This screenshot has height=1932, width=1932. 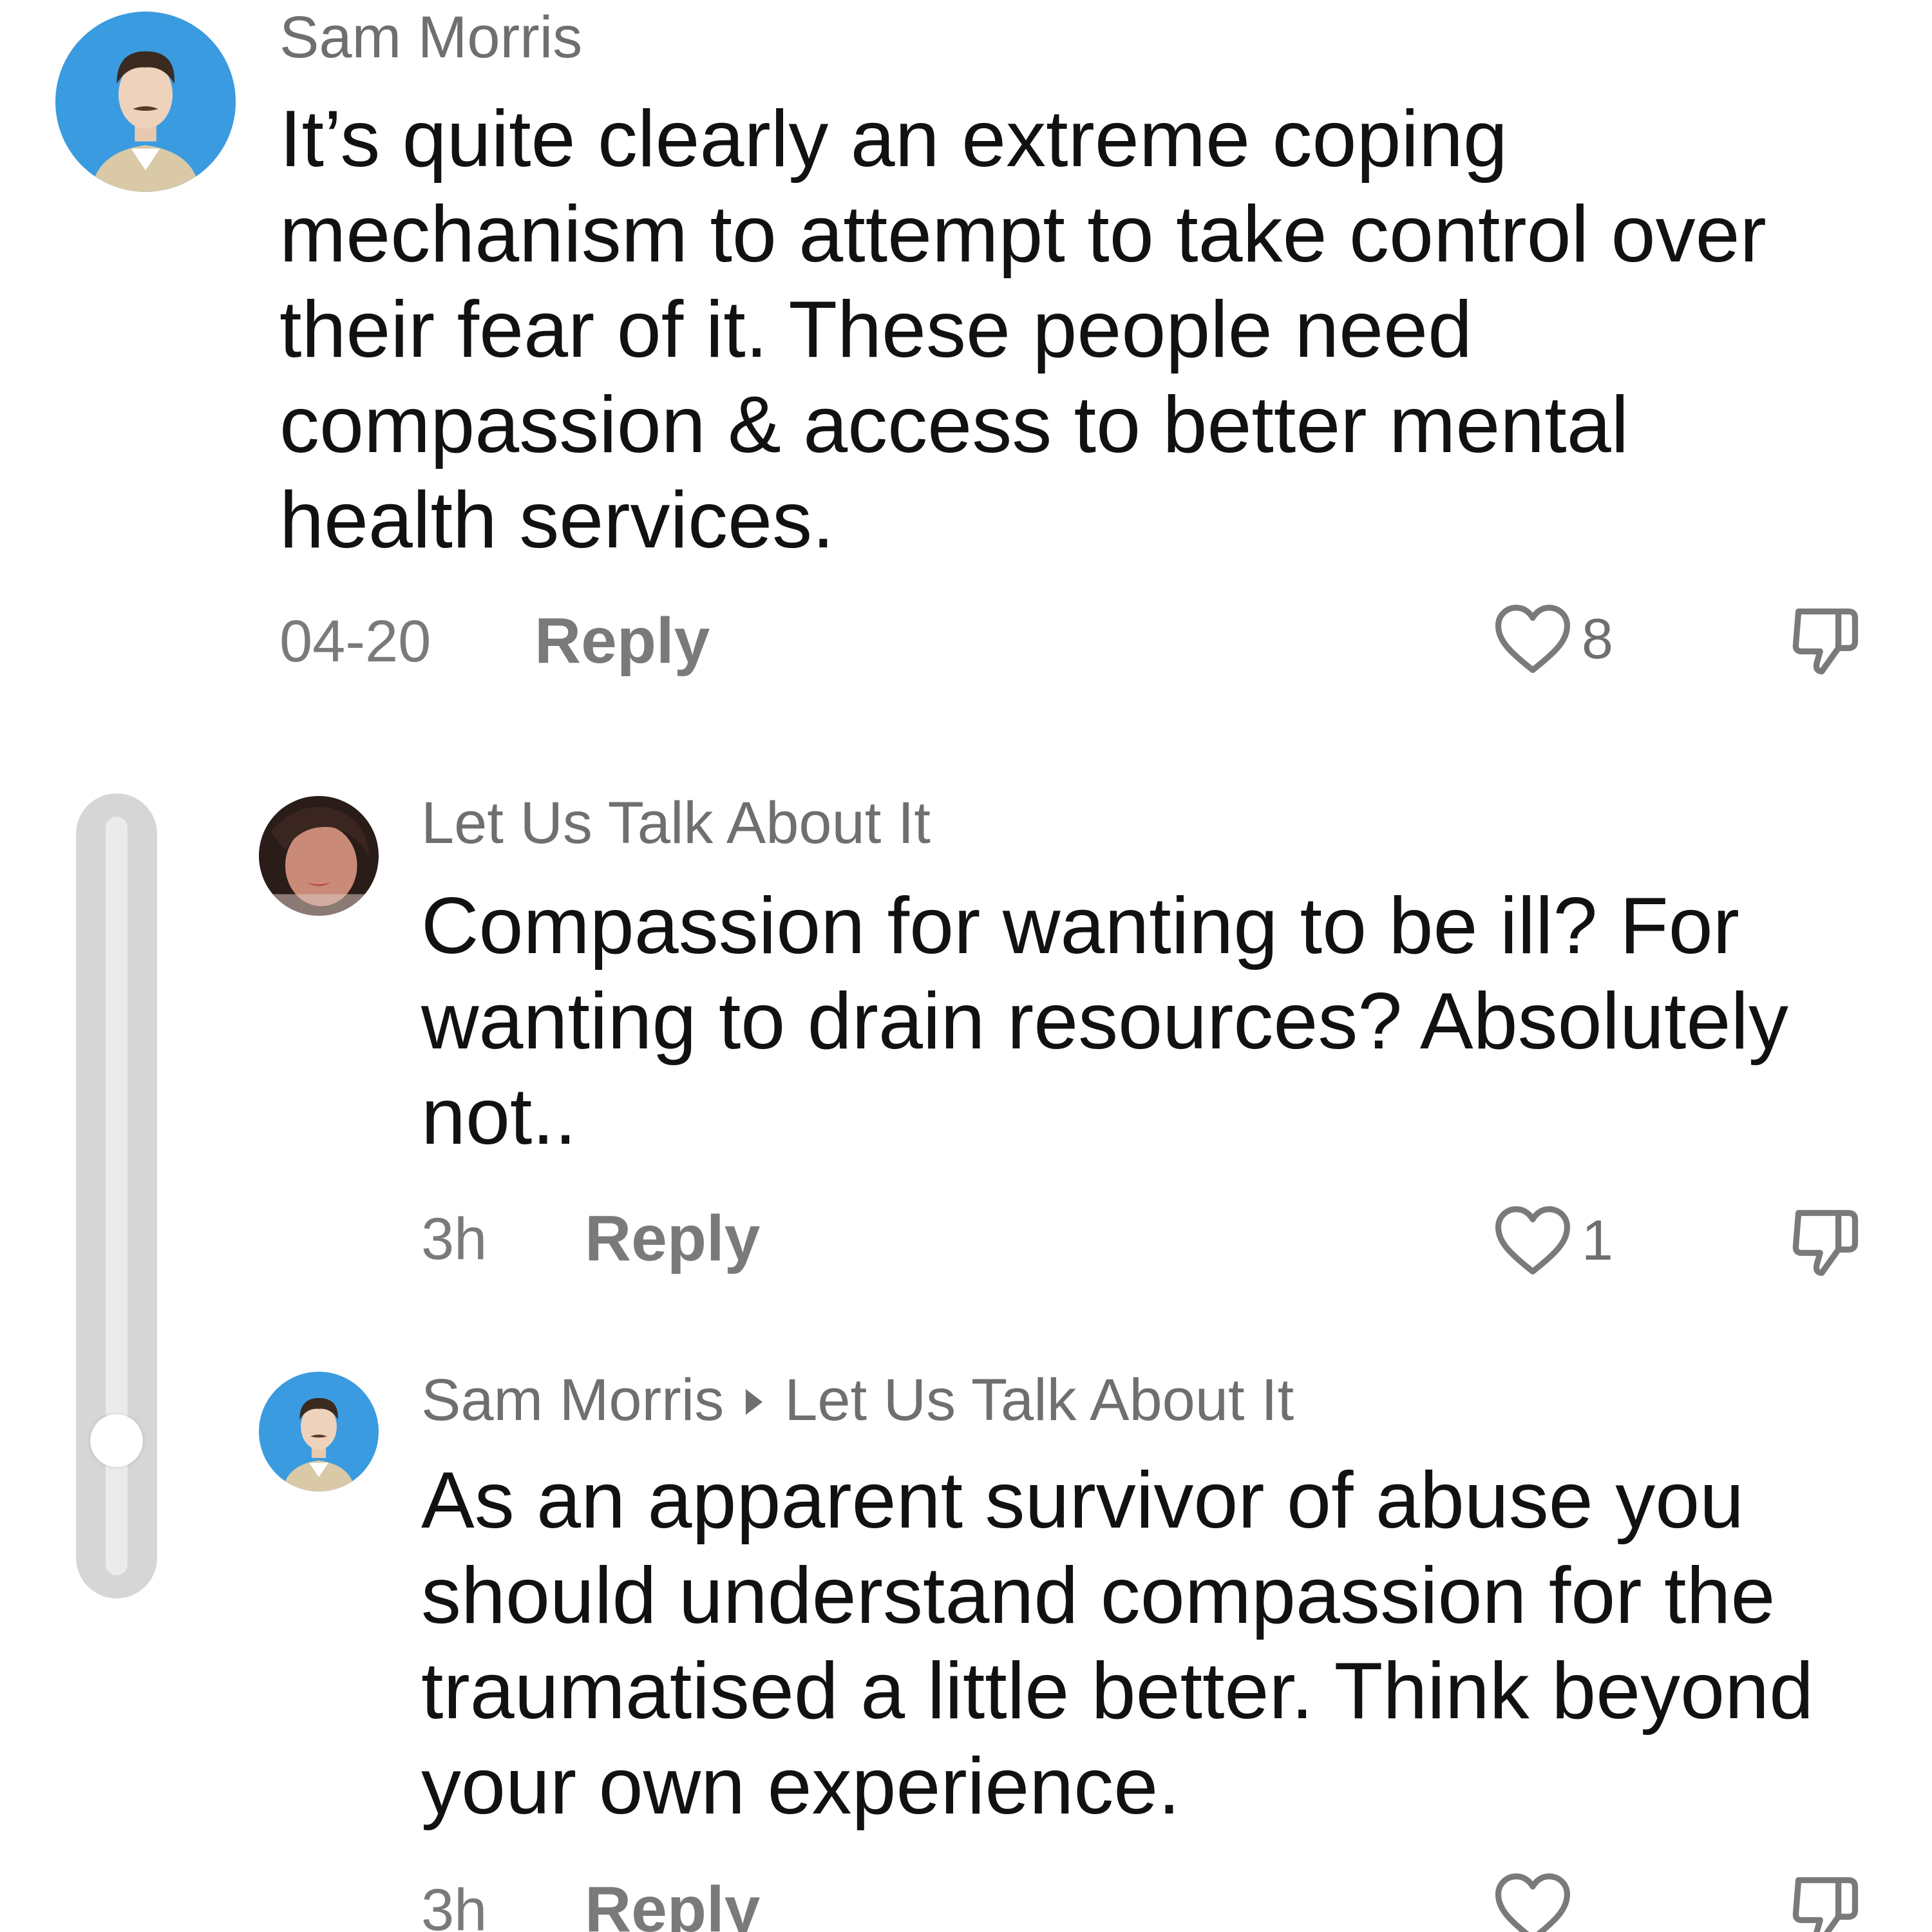 What do you see at coordinates (355, 641) in the screenshot?
I see `comment-date: 04-20` at bounding box center [355, 641].